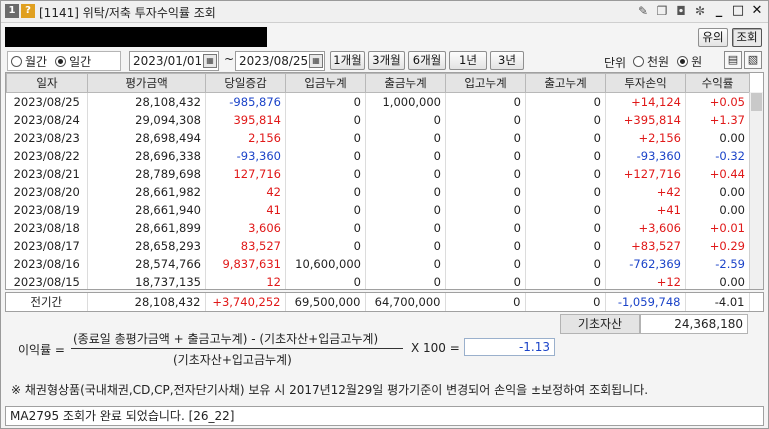 The image size is (769, 429). What do you see at coordinates (645, 302) in the screenshot?
I see `total-cell-pnl: -1,059,748` at bounding box center [645, 302].